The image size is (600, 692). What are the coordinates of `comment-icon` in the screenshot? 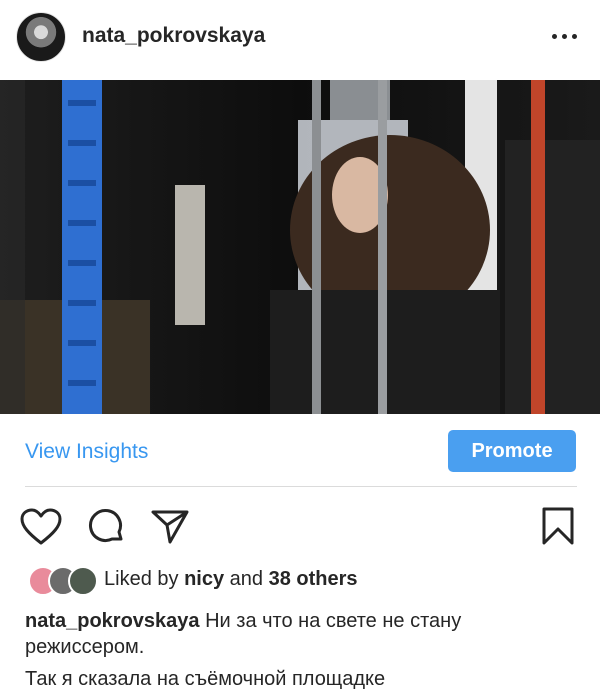 It's located at (107, 529).